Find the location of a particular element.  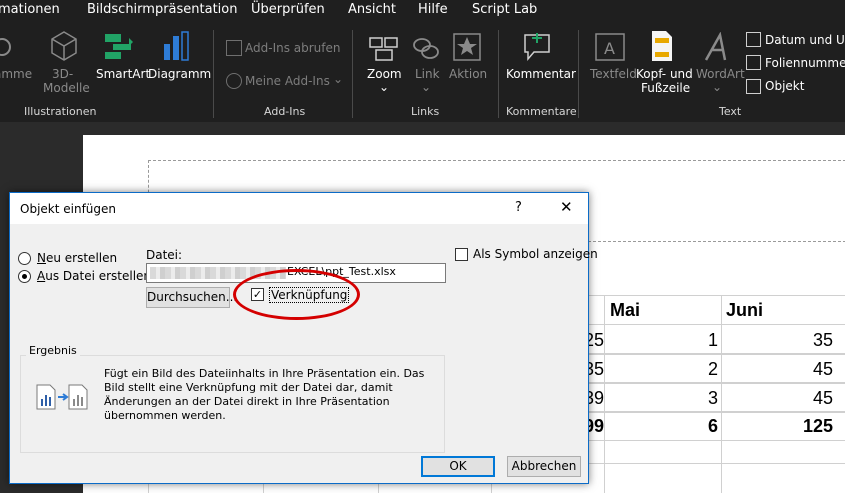

group-label-text: Text is located at coordinates (730, 111).